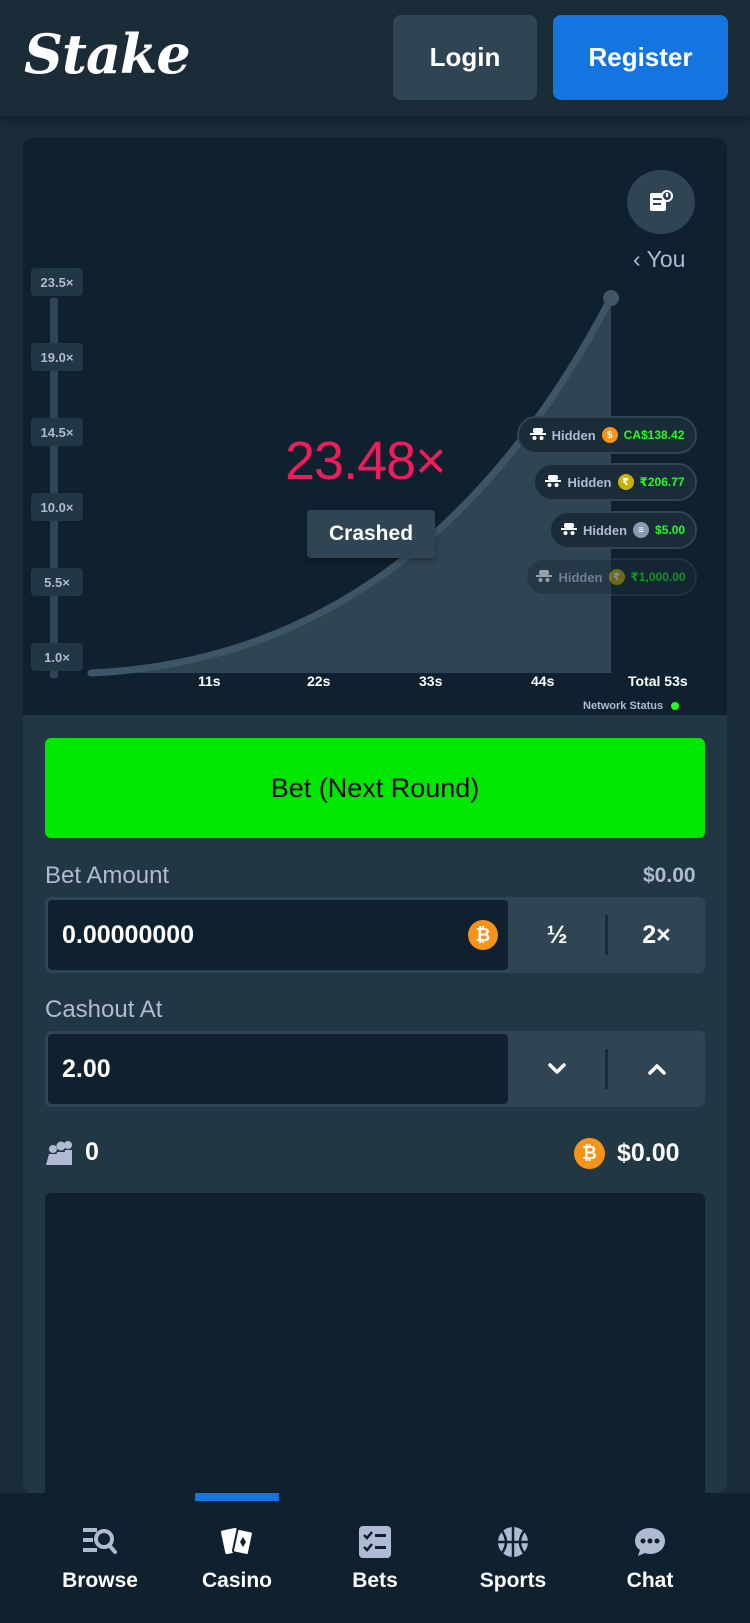  I want to click on chat-icon, so click(650, 1542).